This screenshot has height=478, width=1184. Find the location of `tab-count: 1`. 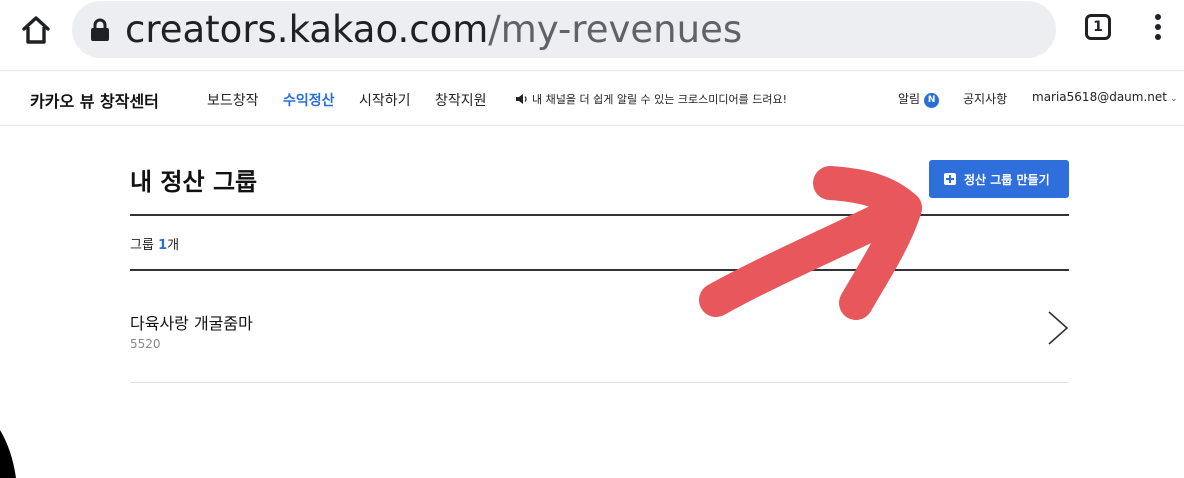

tab-count: 1 is located at coordinates (1098, 27).